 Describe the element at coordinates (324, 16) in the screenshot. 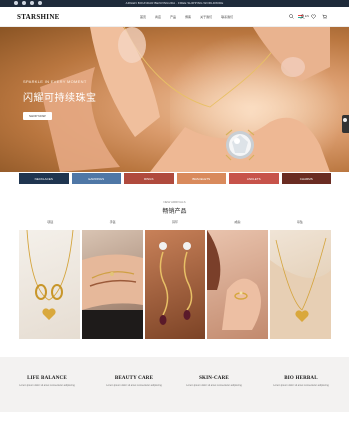

I see `cart-icon` at that location.